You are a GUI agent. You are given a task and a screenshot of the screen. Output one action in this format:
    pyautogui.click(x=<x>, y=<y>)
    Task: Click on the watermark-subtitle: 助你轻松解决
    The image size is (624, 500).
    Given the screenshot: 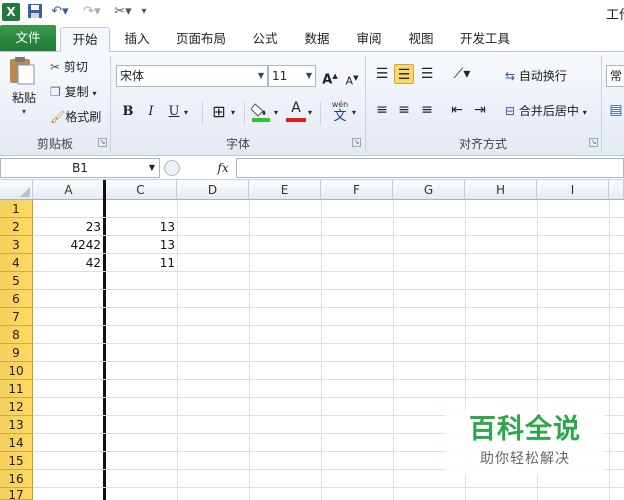 What is the action you would take?
    pyautogui.click(x=525, y=459)
    